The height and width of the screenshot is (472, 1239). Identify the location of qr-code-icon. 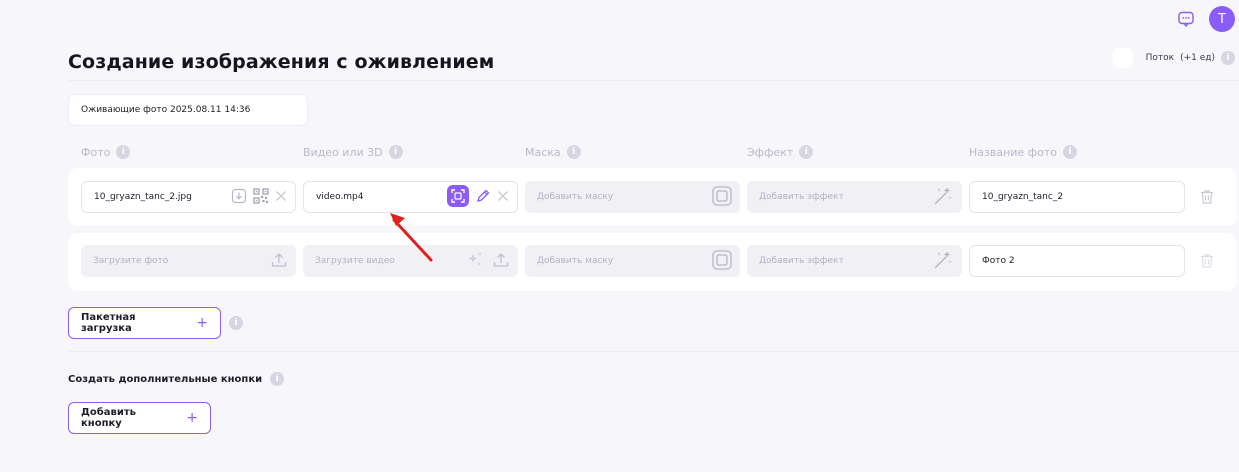
(261, 197).